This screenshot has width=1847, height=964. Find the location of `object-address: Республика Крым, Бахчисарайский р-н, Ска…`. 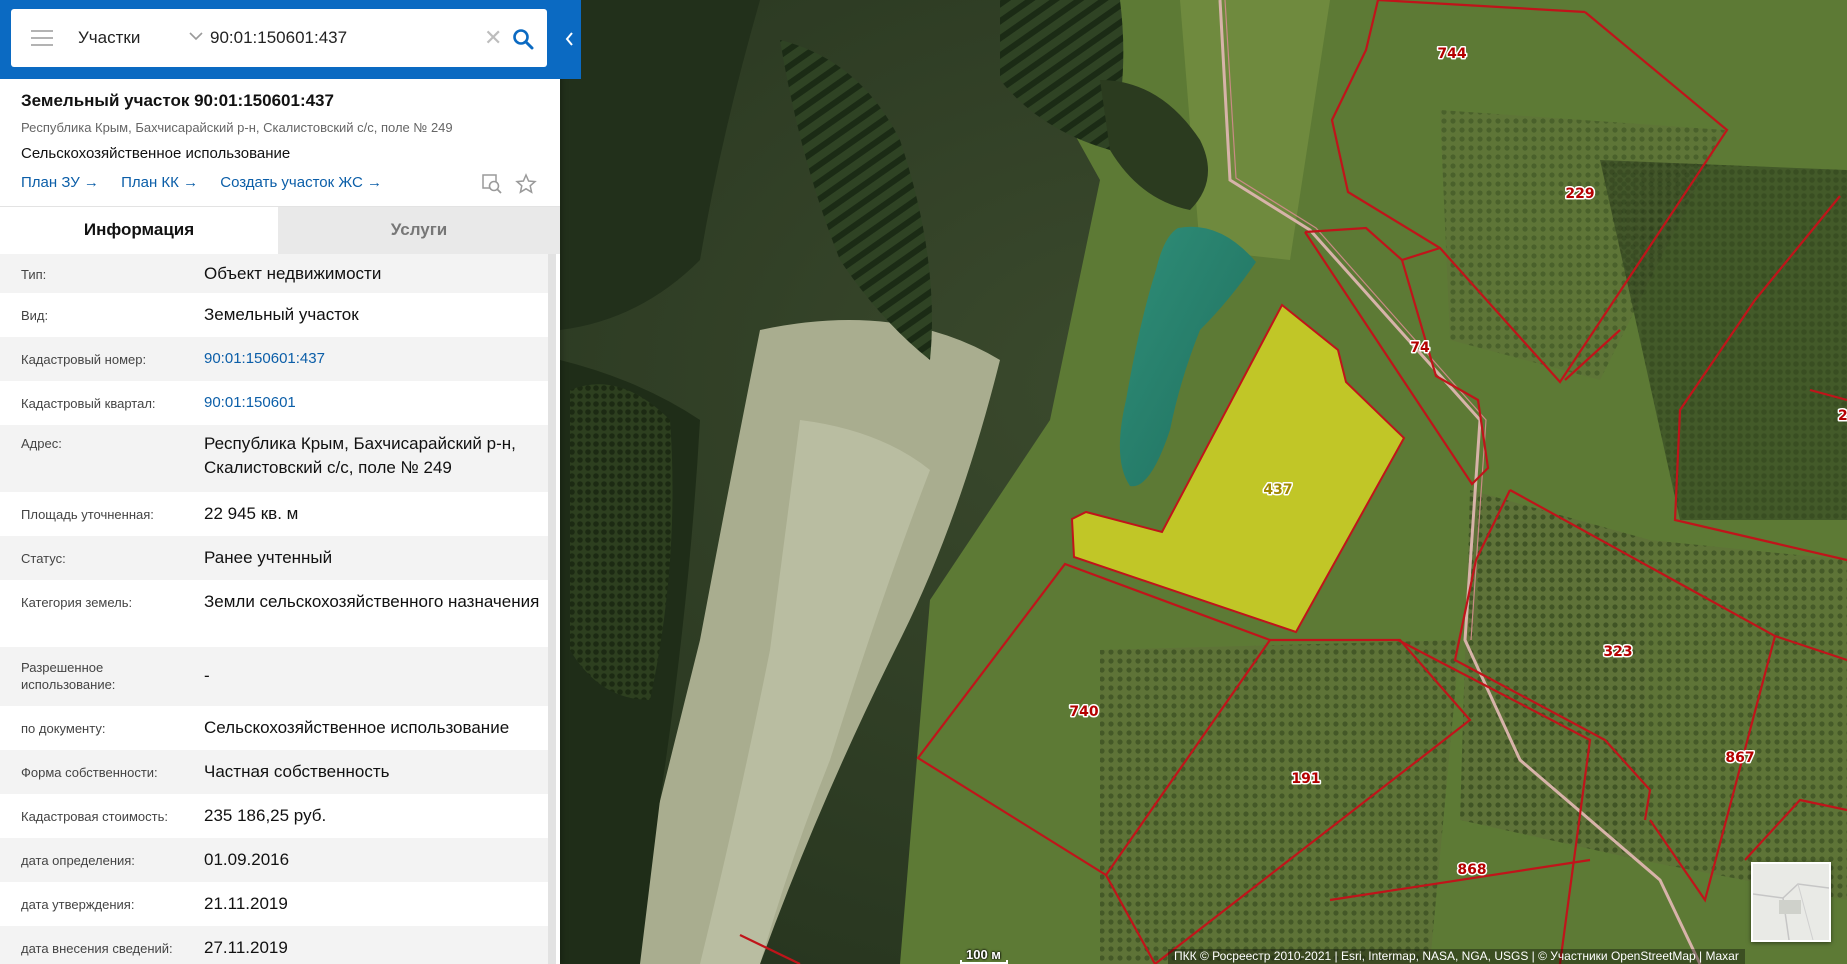

object-address: Республика Крым, Бахчисарайский р-н, Ска… is located at coordinates (237, 127).